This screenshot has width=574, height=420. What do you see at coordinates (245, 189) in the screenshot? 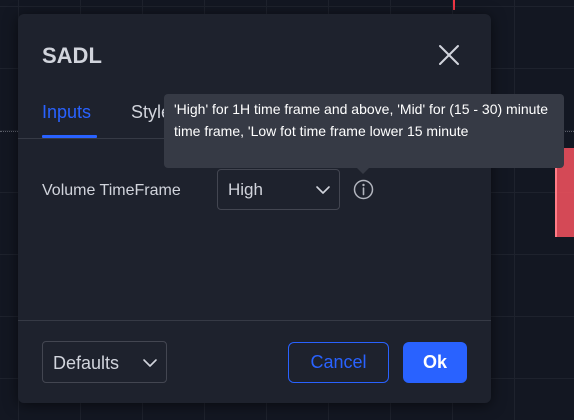
I see `volume-timeframe-value: High` at bounding box center [245, 189].